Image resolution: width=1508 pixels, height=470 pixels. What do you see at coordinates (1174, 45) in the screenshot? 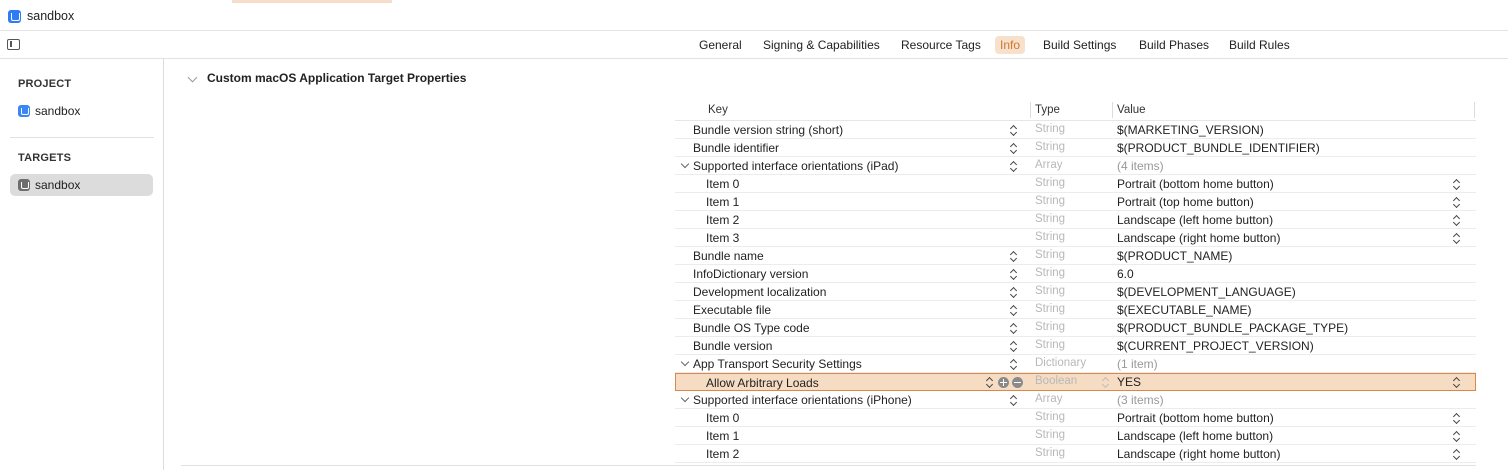
I see `tab-build-phases: Build Phases` at bounding box center [1174, 45].